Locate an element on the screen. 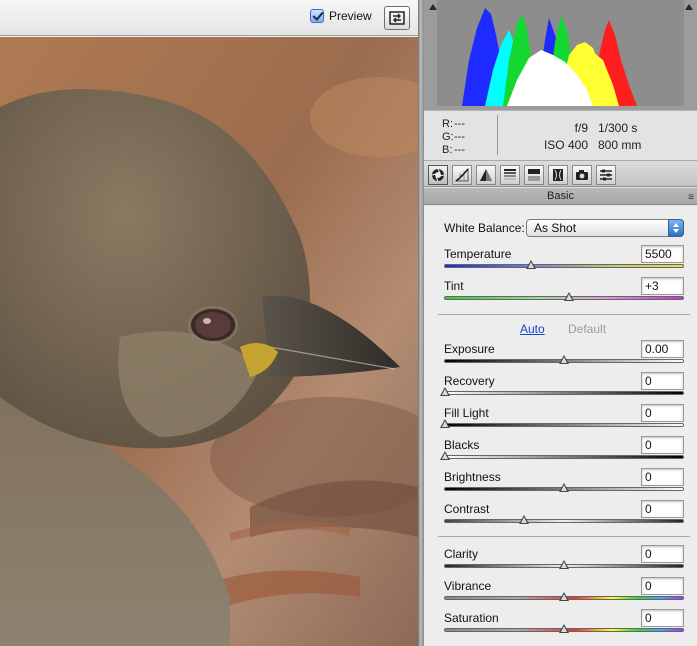 The width and height of the screenshot is (697, 646). preview-toggle: Preview is located at coordinates (341, 16).